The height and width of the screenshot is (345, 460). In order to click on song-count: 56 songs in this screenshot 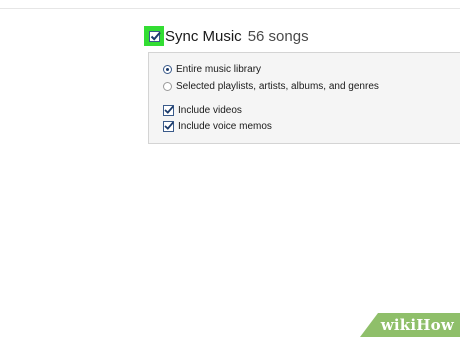, I will do `click(278, 36)`.